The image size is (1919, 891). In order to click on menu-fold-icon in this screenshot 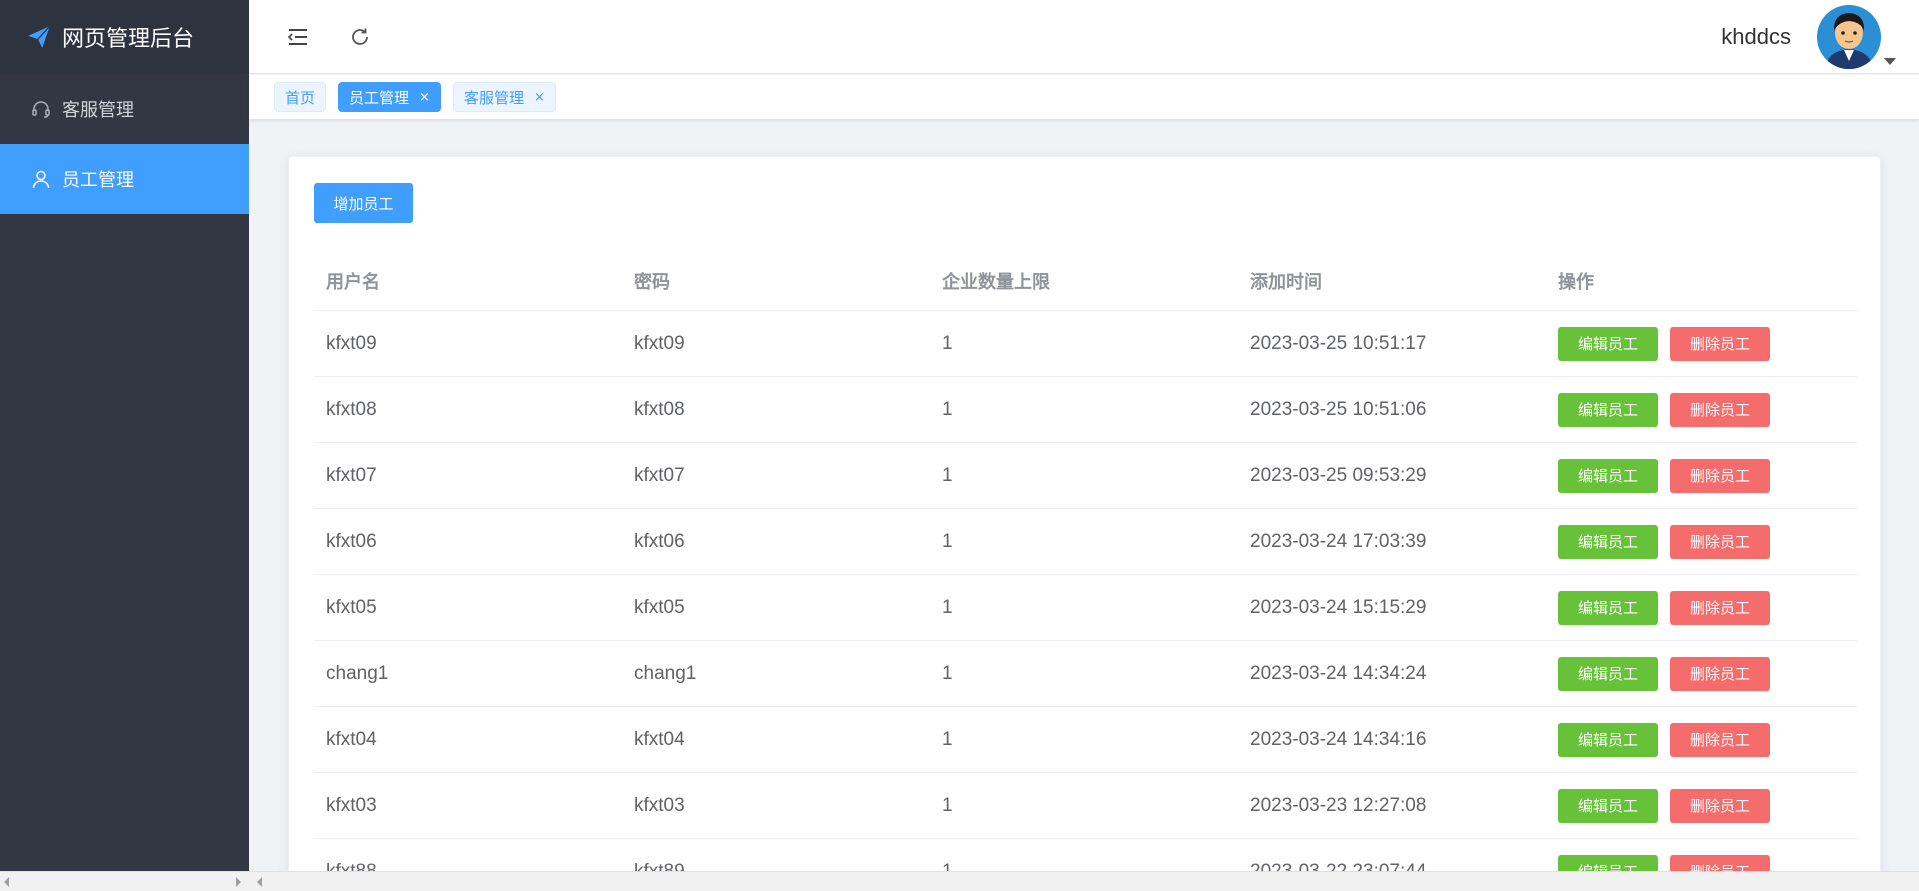, I will do `click(298, 37)`.